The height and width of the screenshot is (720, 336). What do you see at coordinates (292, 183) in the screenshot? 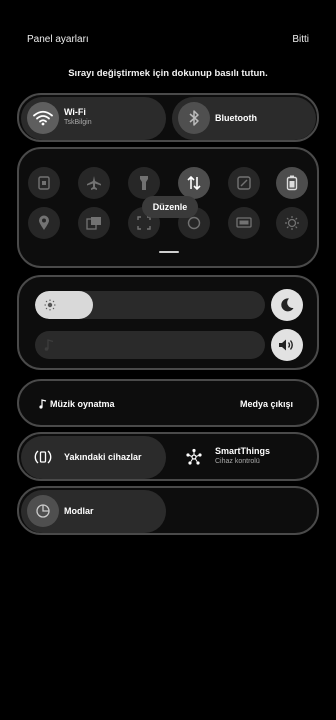
I see `battery-saver-icon` at bounding box center [292, 183].